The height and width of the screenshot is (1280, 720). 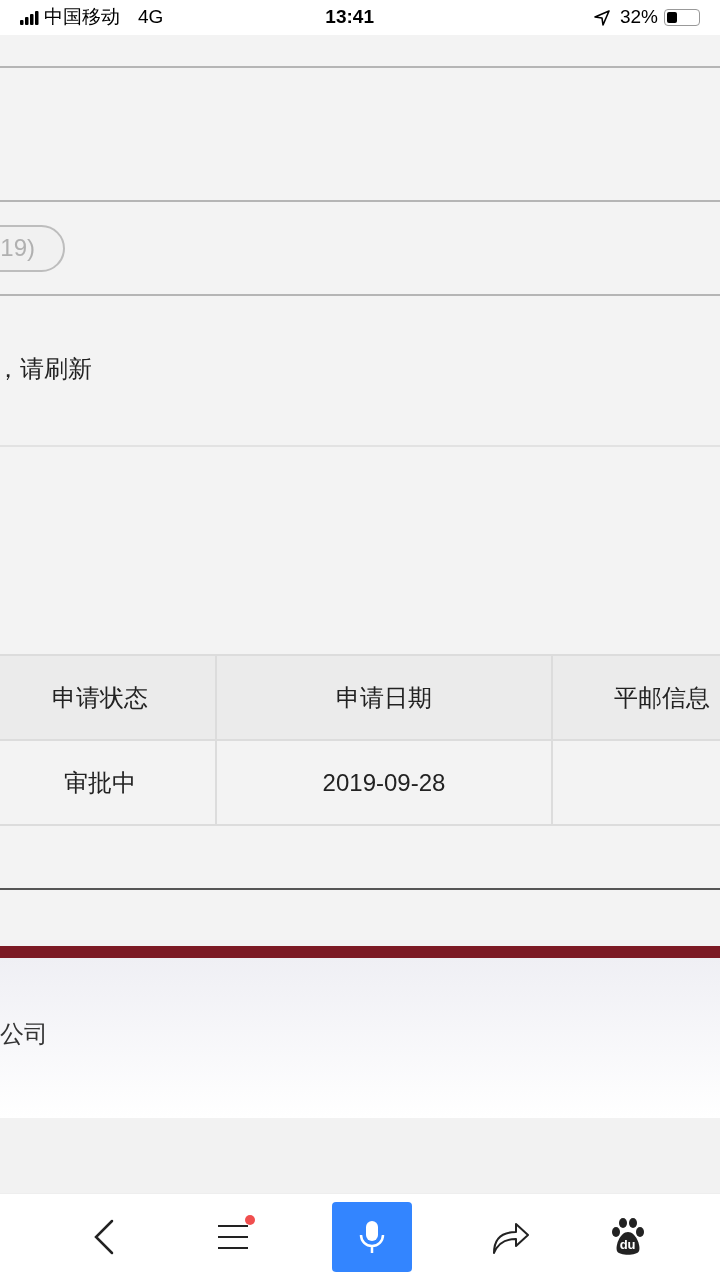 What do you see at coordinates (24, 1034) in the screenshot?
I see `company-name: 公司` at bounding box center [24, 1034].